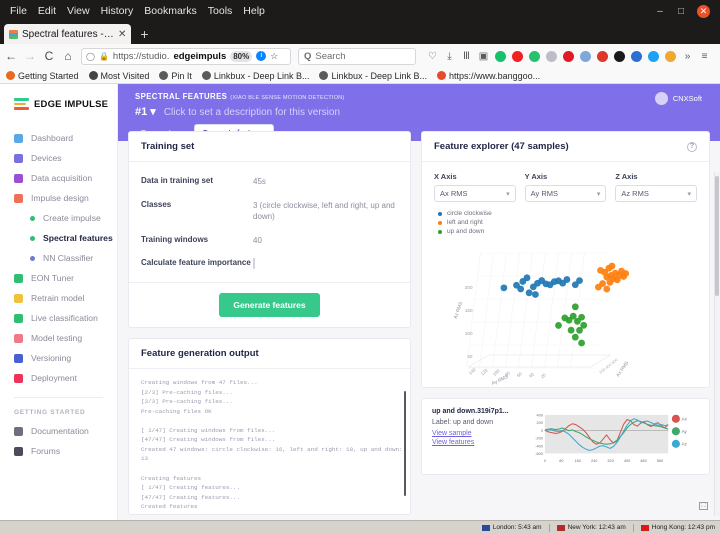 The height and width of the screenshot is (534, 720). I want to click on twitter-icon, so click(653, 56).